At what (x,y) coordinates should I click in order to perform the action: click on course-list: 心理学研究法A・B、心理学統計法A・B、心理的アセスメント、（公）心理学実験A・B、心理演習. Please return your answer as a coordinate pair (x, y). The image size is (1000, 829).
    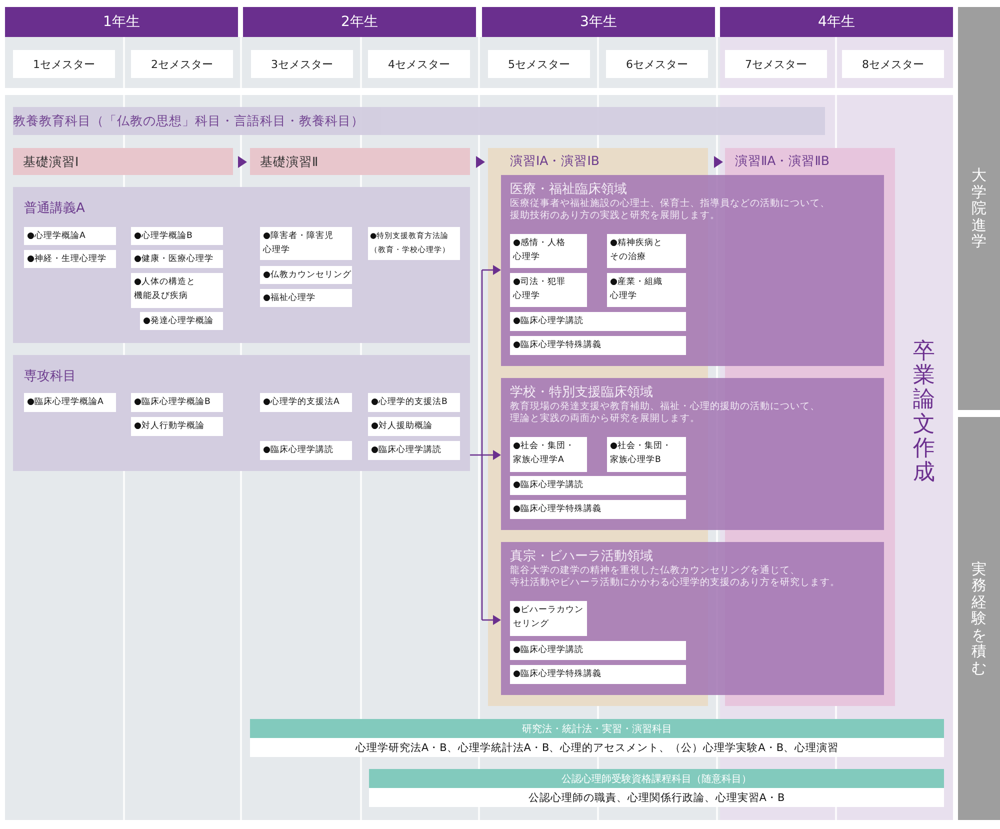
    Looking at the image, I should click on (597, 747).